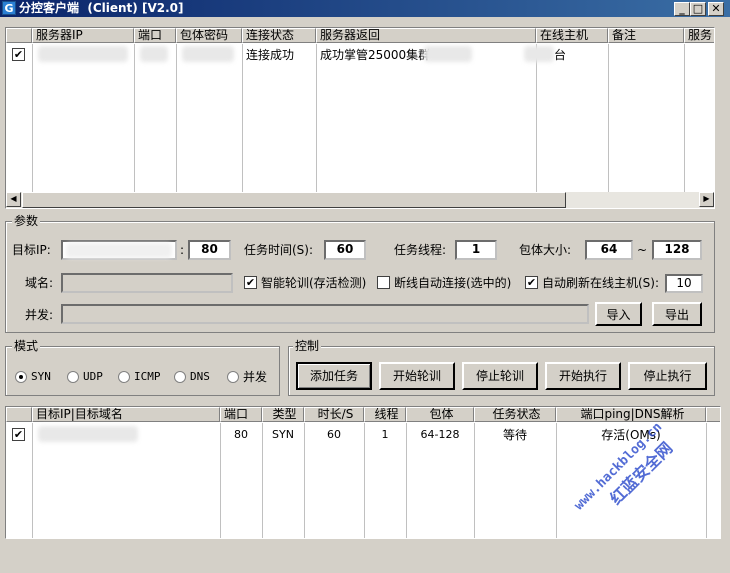  Describe the element at coordinates (385, 414) in the screenshot. I see `task-col-threads: 线程` at that location.